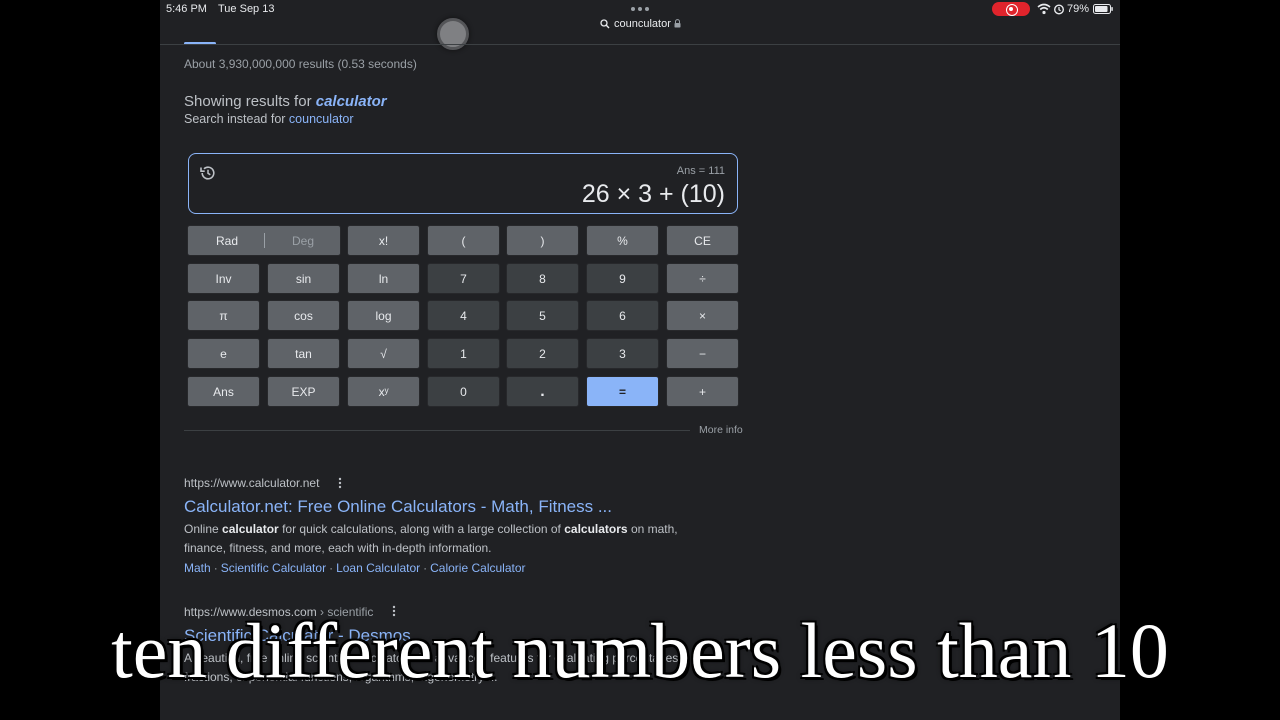 The height and width of the screenshot is (720, 1280). What do you see at coordinates (383, 278) in the screenshot?
I see `ln-button: ln` at bounding box center [383, 278].